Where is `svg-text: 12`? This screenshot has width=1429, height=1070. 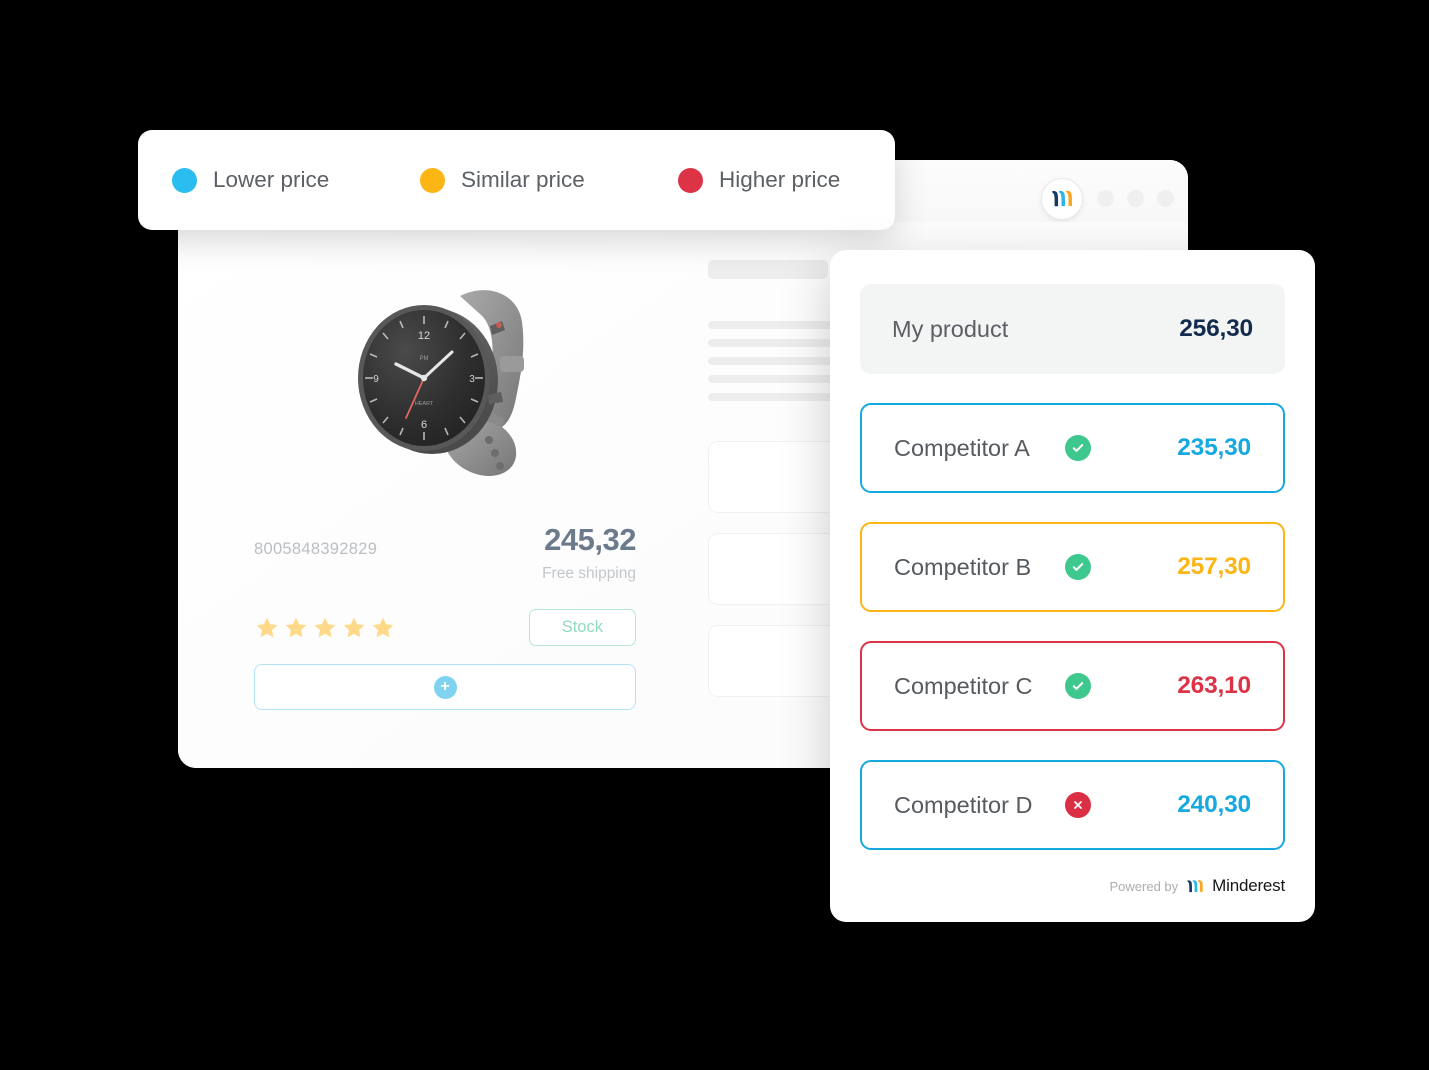 svg-text: 12 is located at coordinates (424, 336).